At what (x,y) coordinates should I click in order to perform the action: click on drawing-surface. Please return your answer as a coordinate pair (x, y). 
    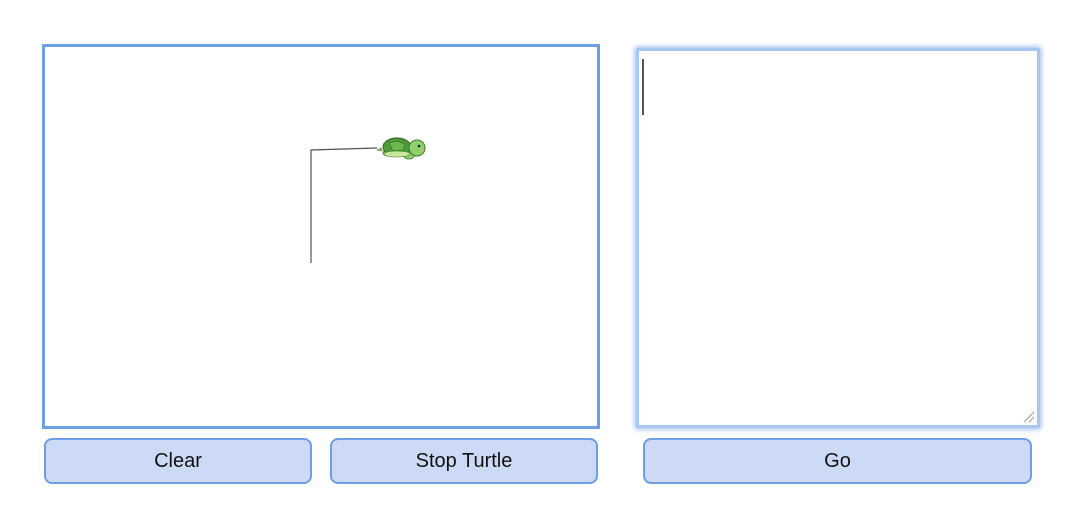
    Looking at the image, I should click on (368, 200).